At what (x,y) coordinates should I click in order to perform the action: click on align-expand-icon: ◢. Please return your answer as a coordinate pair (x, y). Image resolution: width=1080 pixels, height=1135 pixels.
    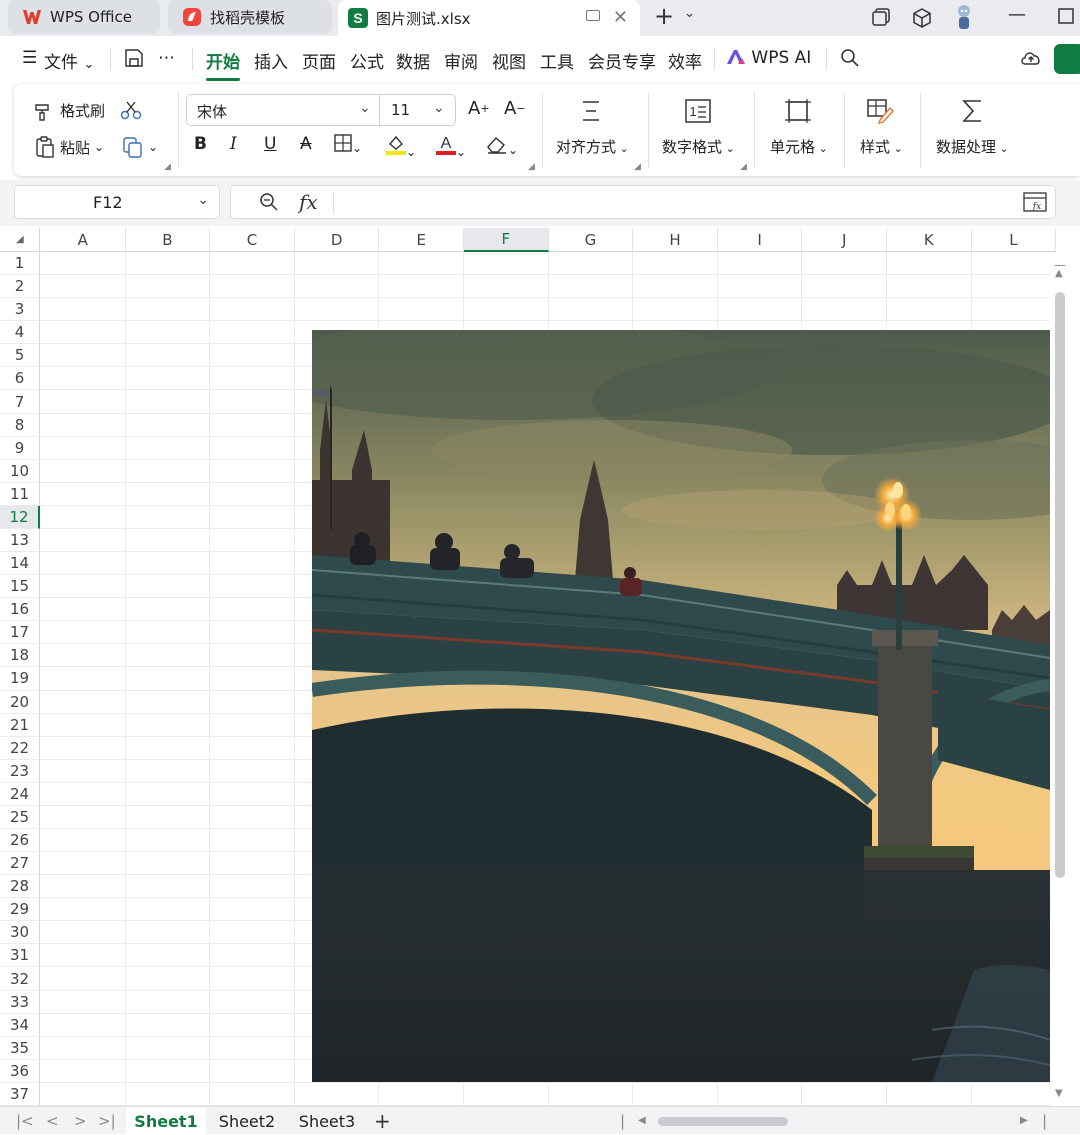
    Looking at the image, I should click on (637, 167).